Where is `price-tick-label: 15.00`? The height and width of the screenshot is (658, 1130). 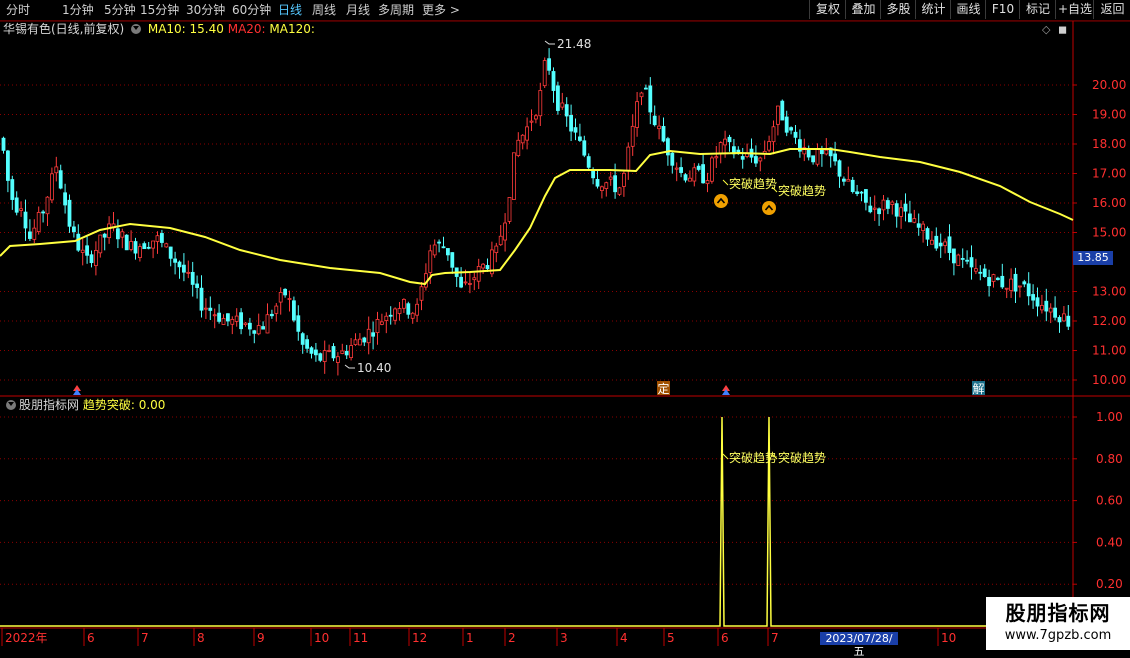 price-tick-label: 15.00 is located at coordinates (1109, 233).